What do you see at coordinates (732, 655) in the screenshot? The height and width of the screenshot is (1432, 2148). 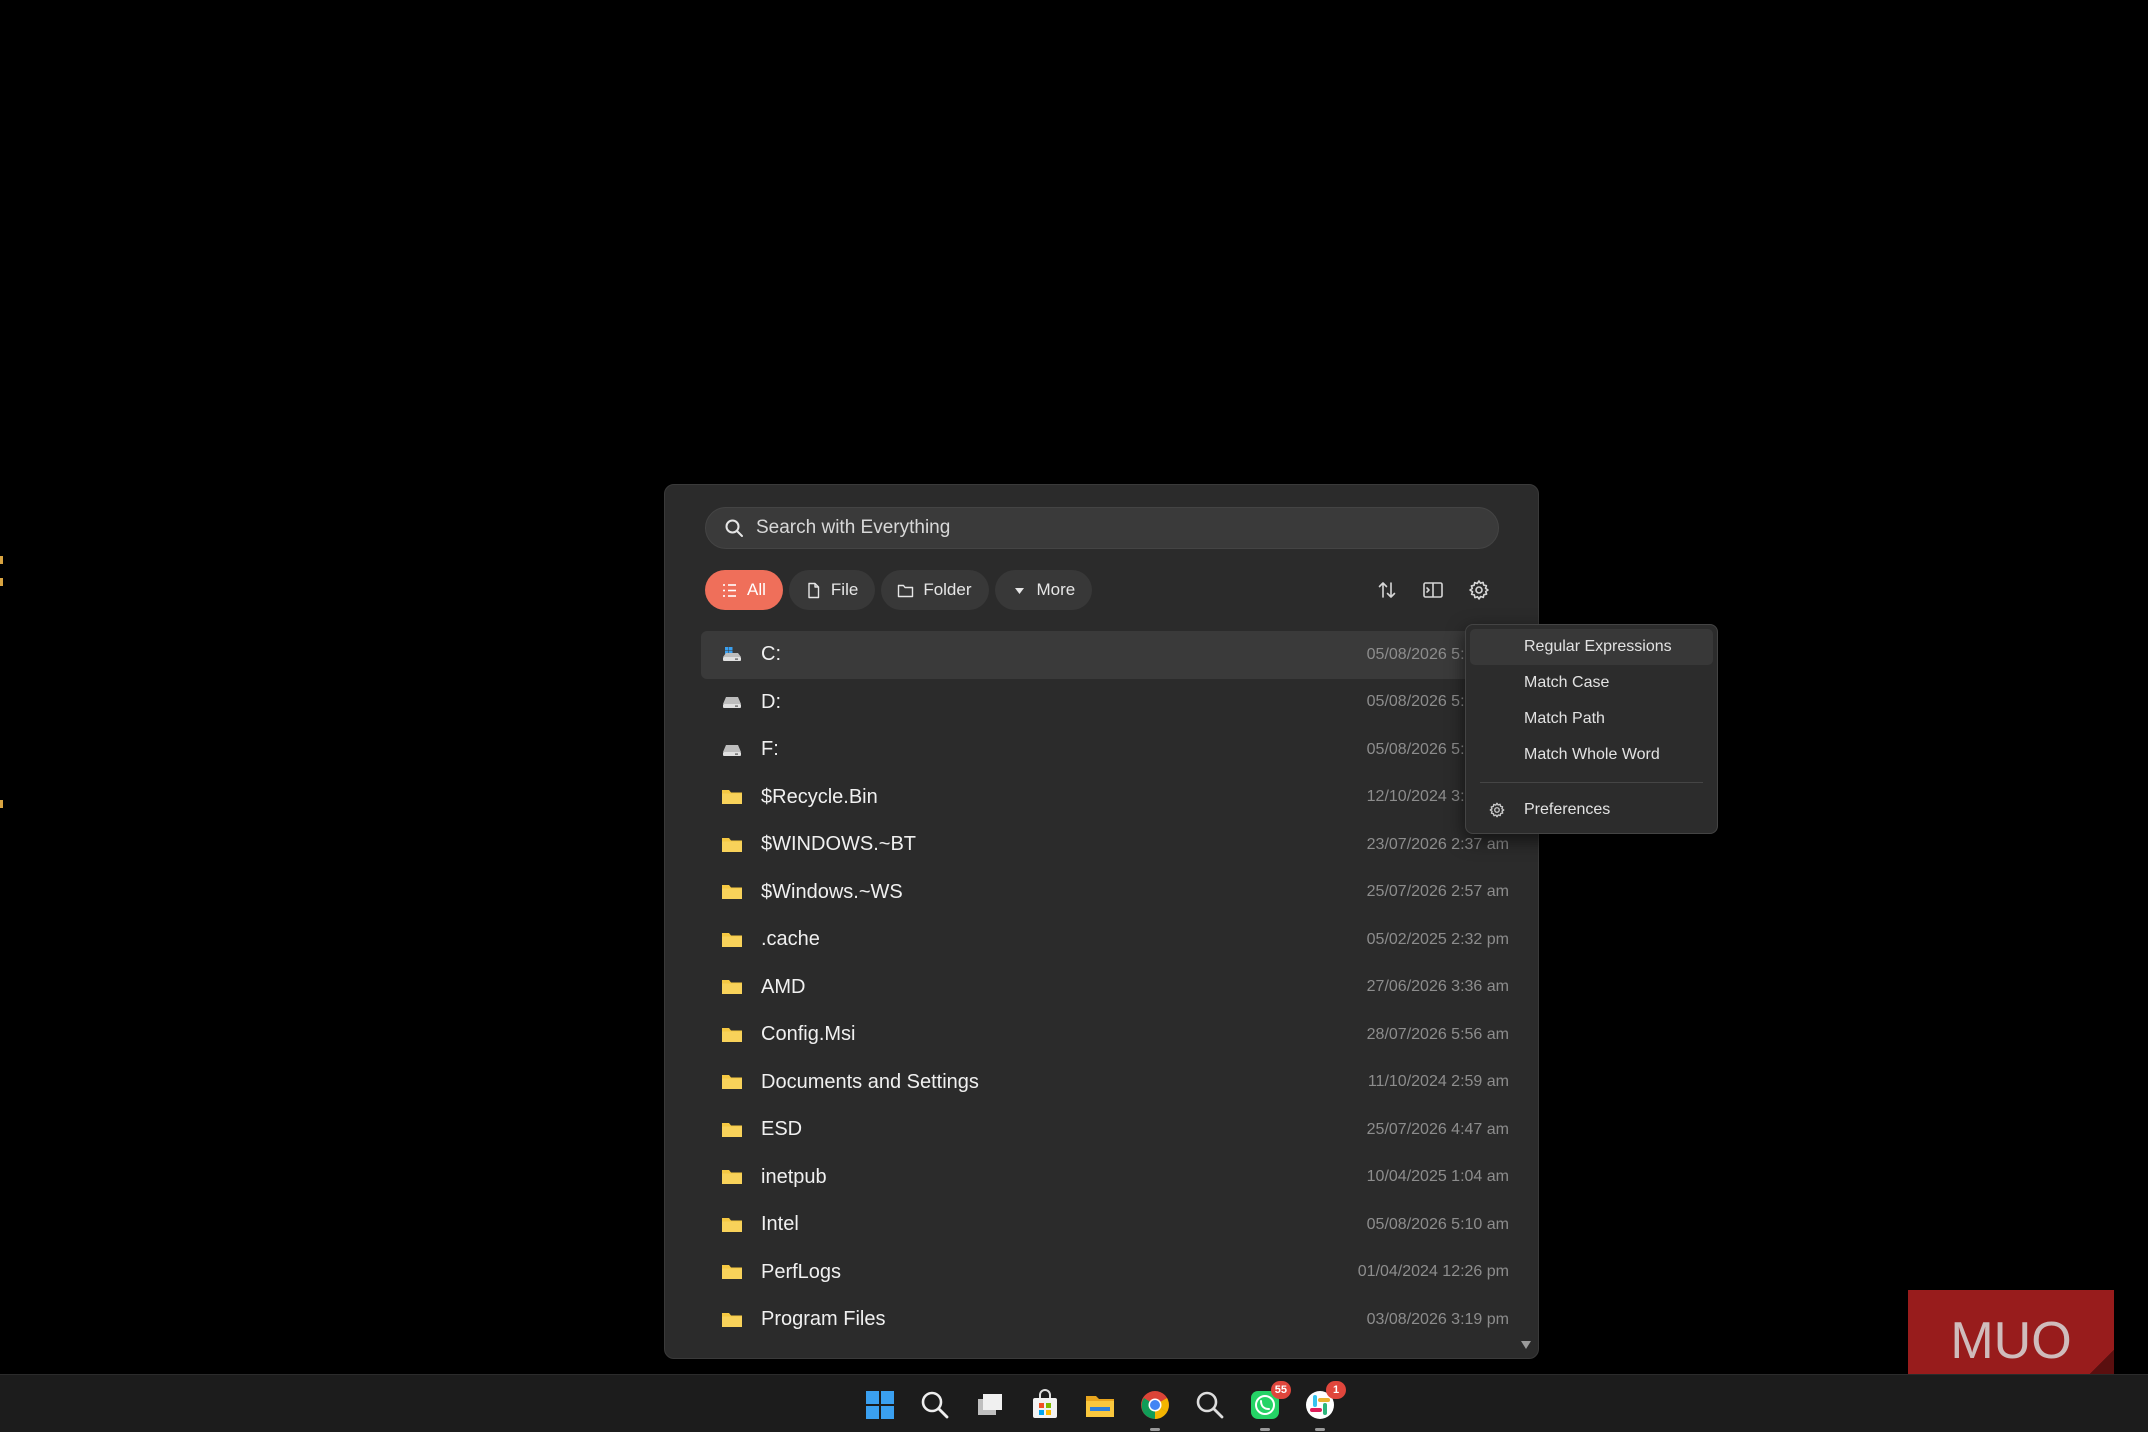 I see `drive-system-icon` at bounding box center [732, 655].